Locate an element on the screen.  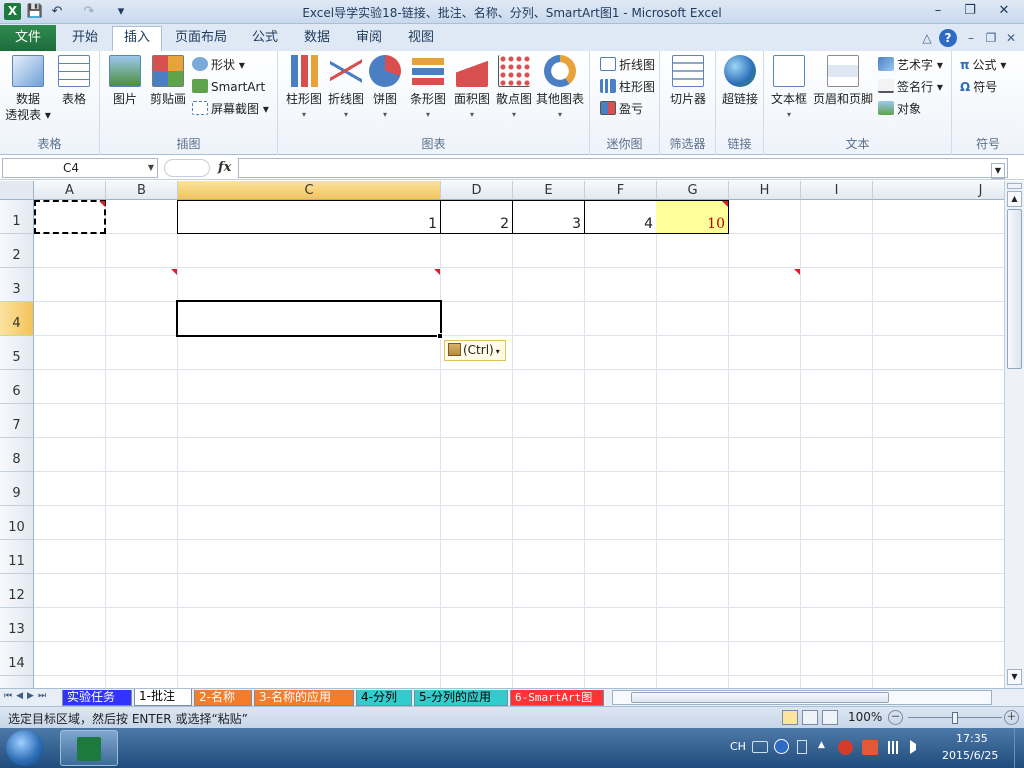
sheet-tab-names: 2-名称 is located at coordinates (223, 698).